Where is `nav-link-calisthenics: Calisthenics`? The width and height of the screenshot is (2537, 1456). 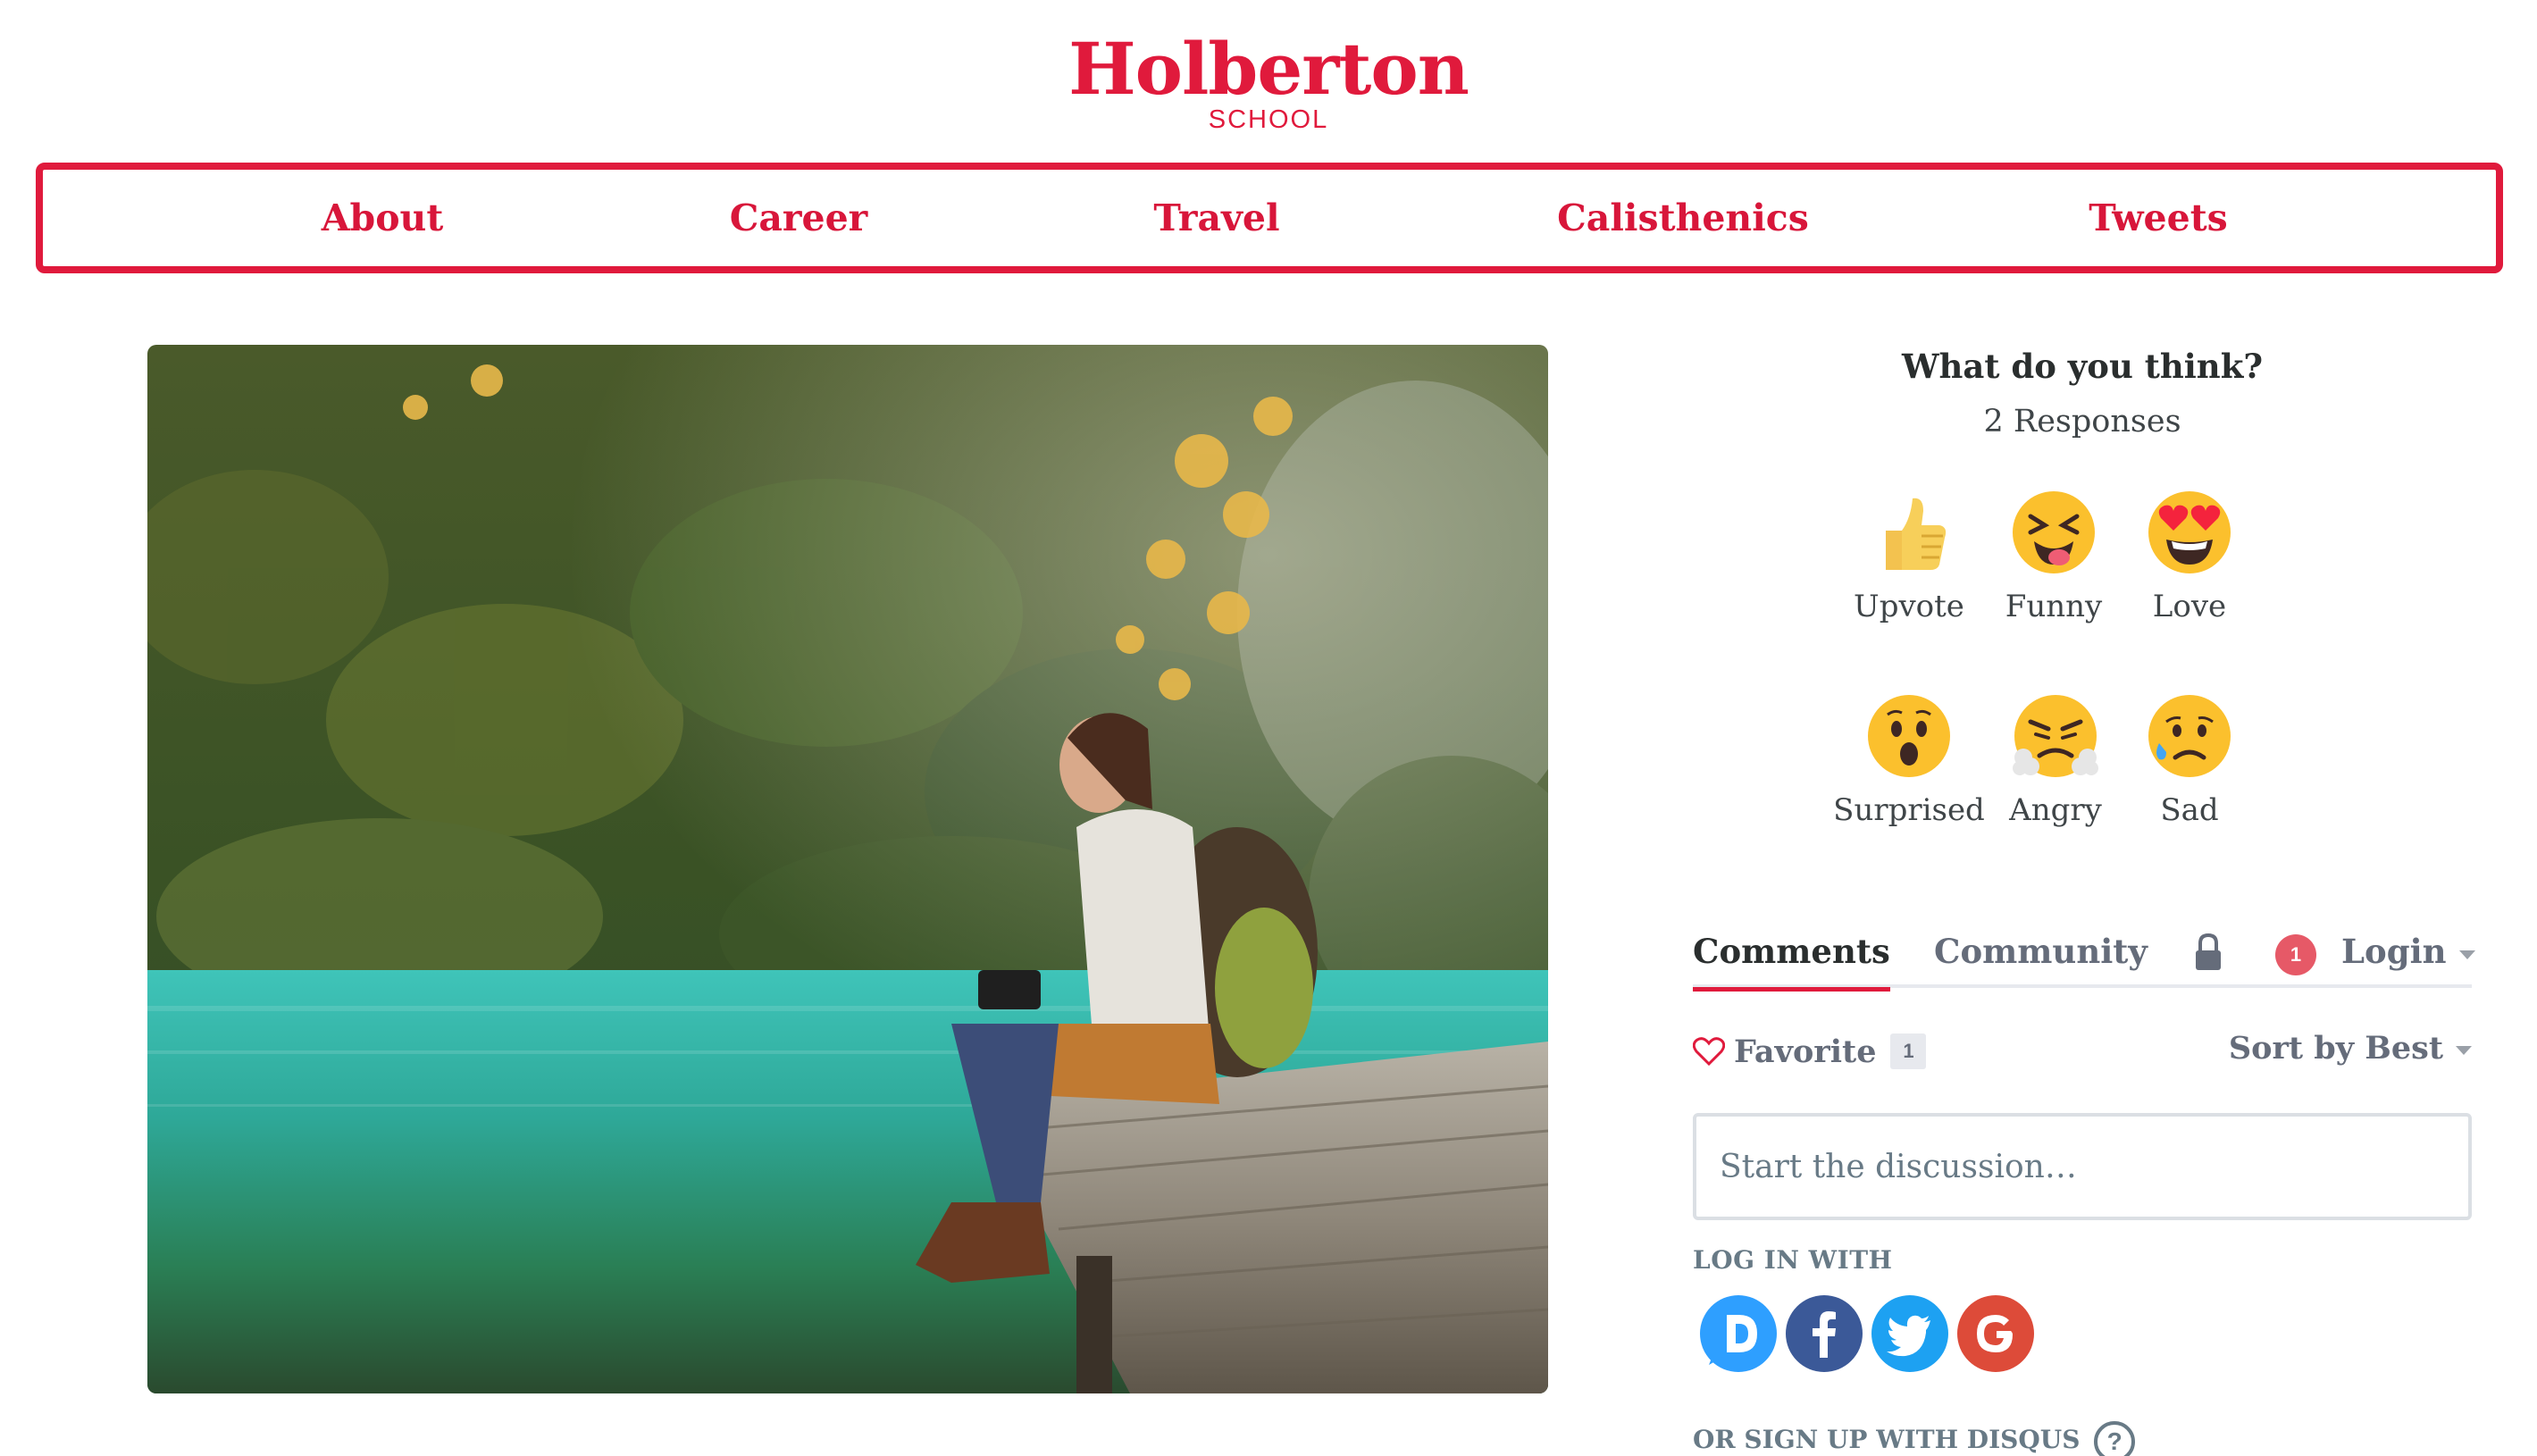
nav-link-calisthenics: Calisthenics is located at coordinates (1683, 218).